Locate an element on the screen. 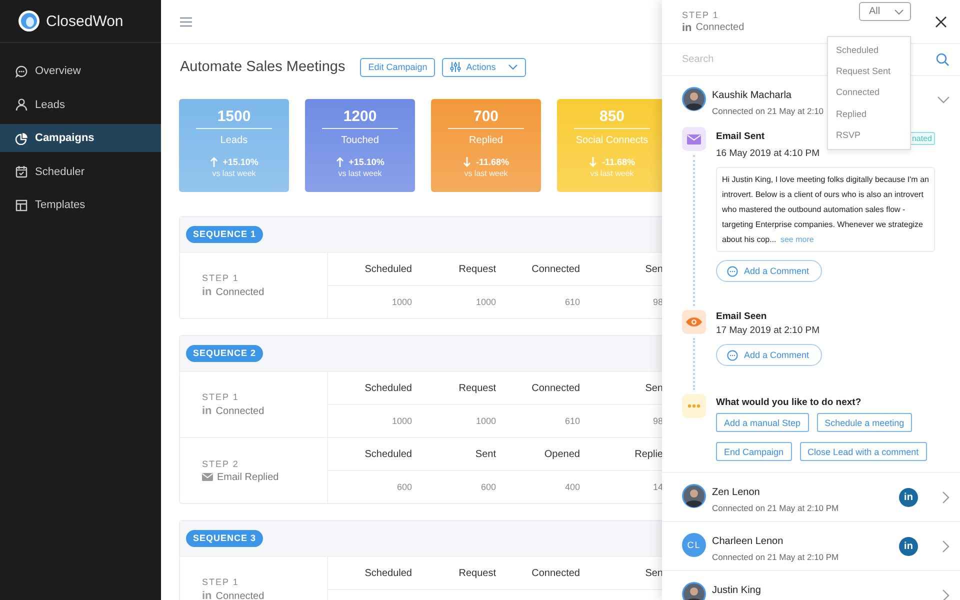  event-title: What would you like to do next? is located at coordinates (789, 402).